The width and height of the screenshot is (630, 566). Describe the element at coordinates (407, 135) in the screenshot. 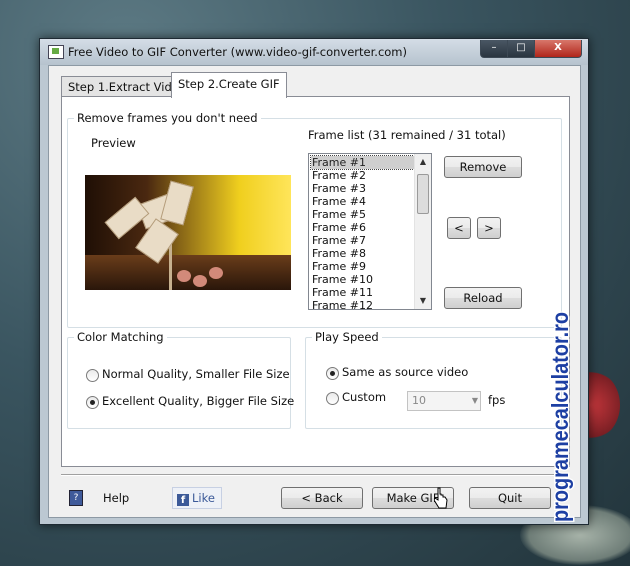

I see `frame-list-title: Frame list (31 remained / 31 total)` at that location.